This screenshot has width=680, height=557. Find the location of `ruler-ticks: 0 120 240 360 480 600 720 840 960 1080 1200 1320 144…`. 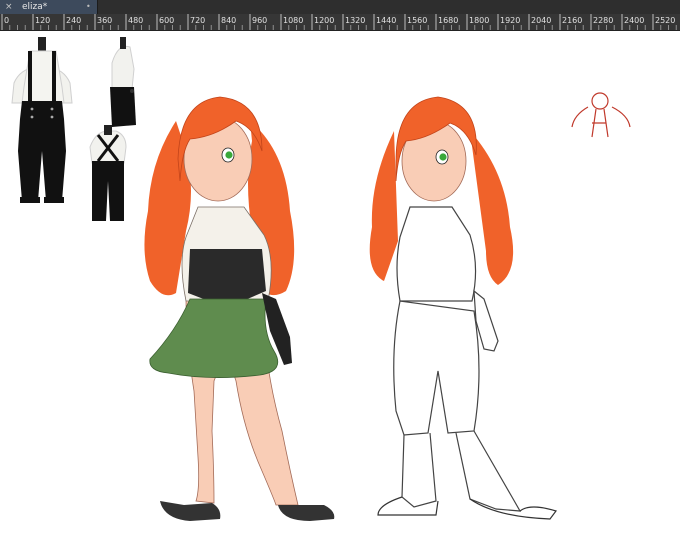

ruler-ticks: 0 120 240 360 480 600 720 840 960 1080 1200 1320 144… is located at coordinates (339, 22).